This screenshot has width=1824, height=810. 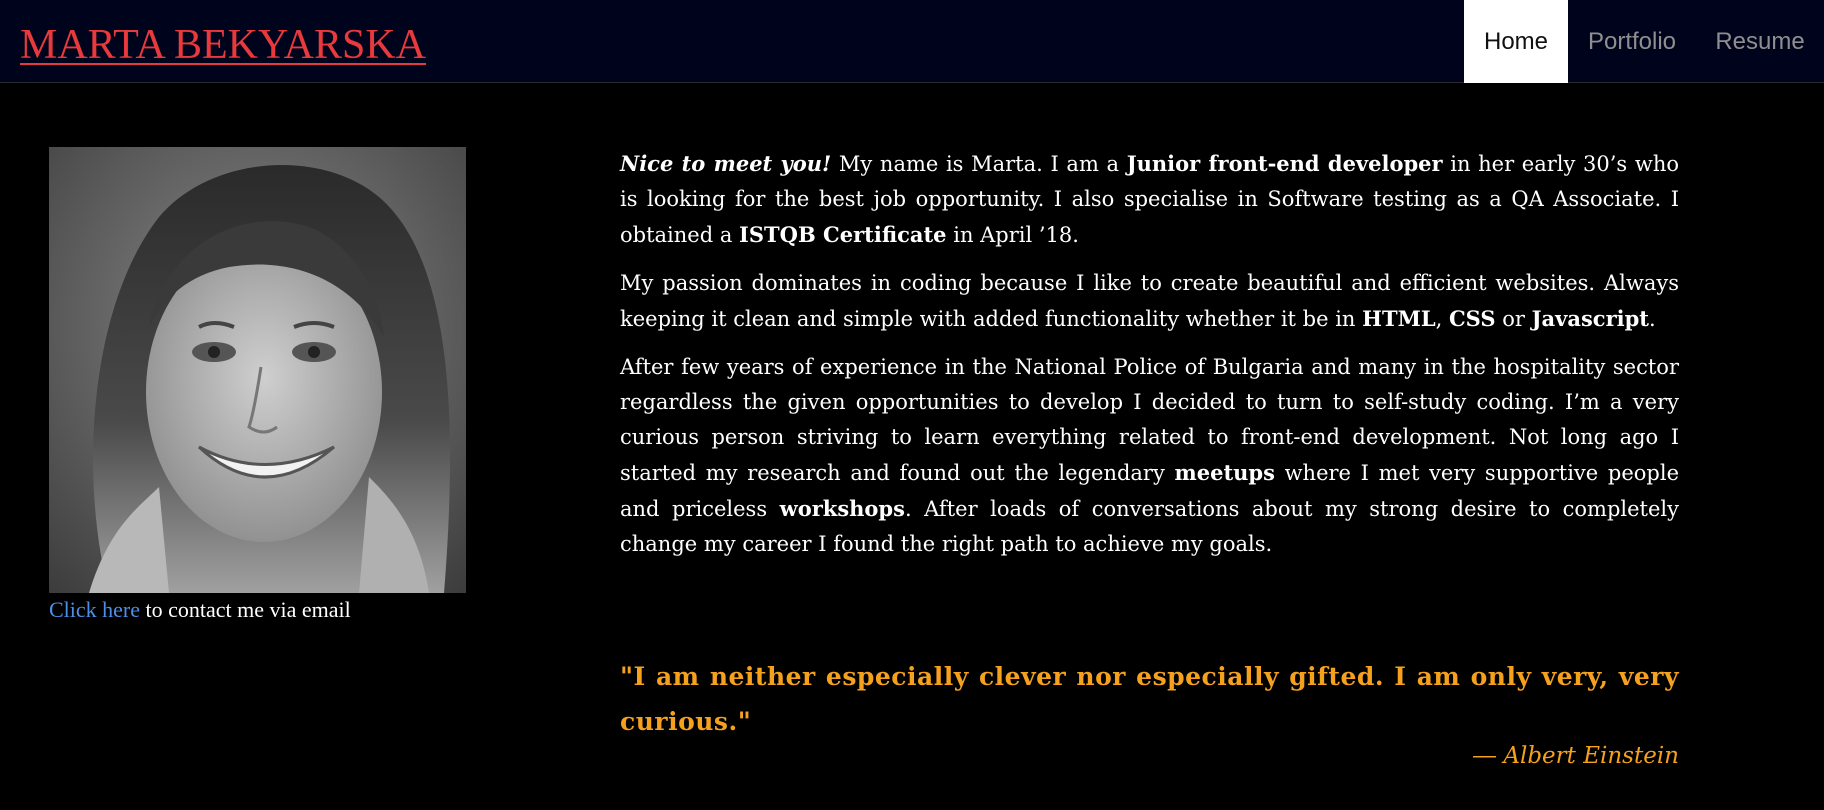 I want to click on skill-html: HTML, so click(x=1399, y=318).